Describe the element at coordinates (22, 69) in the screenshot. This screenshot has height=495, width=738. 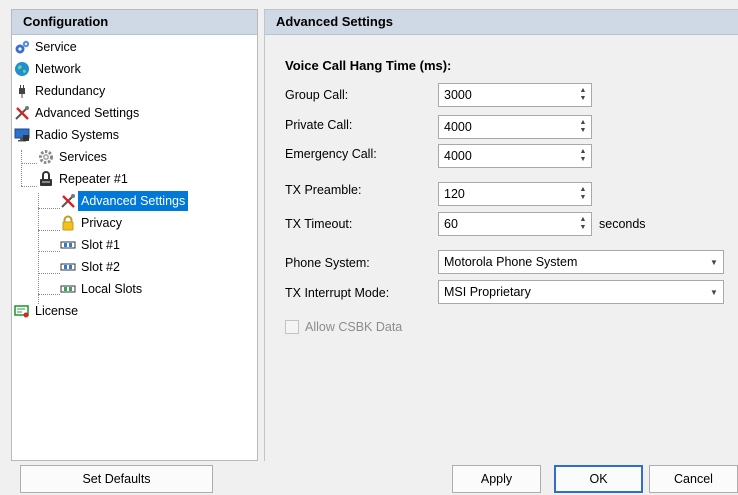
I see `globe-icon` at that location.